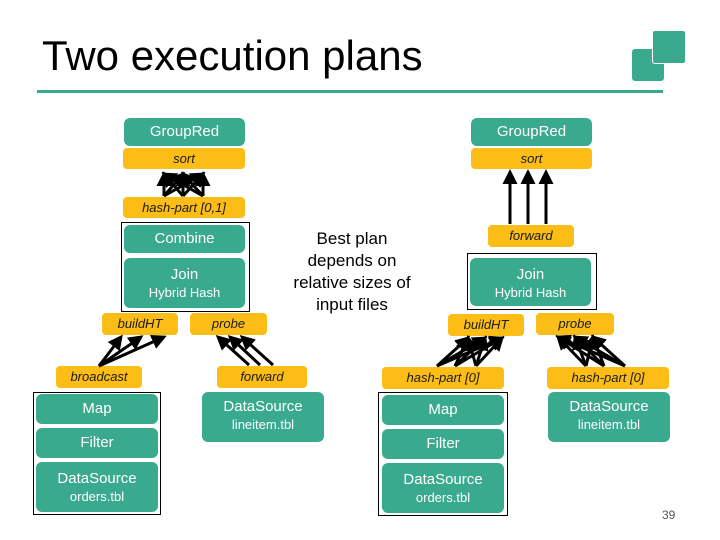 Image resolution: width=720 pixels, height=540 pixels. What do you see at coordinates (350, 91) in the screenshot?
I see `title-divider` at bounding box center [350, 91].